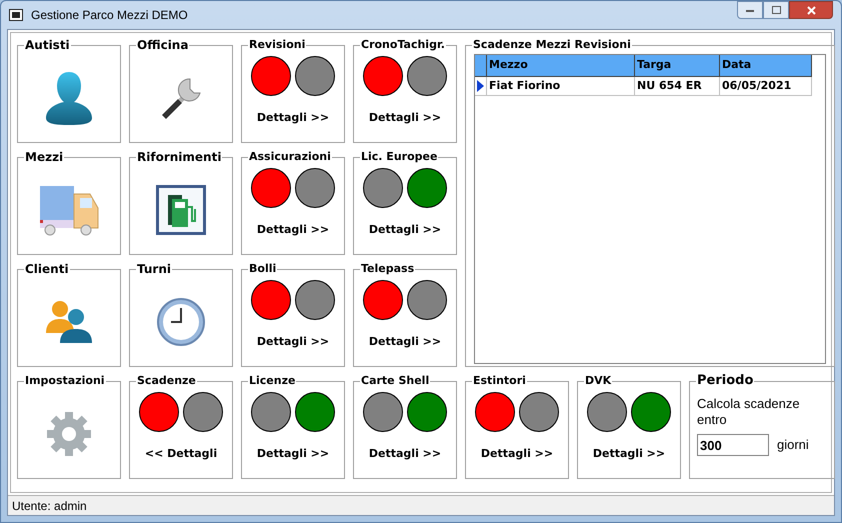 The width and height of the screenshot is (842, 523). I want to click on person-icon, so click(69, 98).